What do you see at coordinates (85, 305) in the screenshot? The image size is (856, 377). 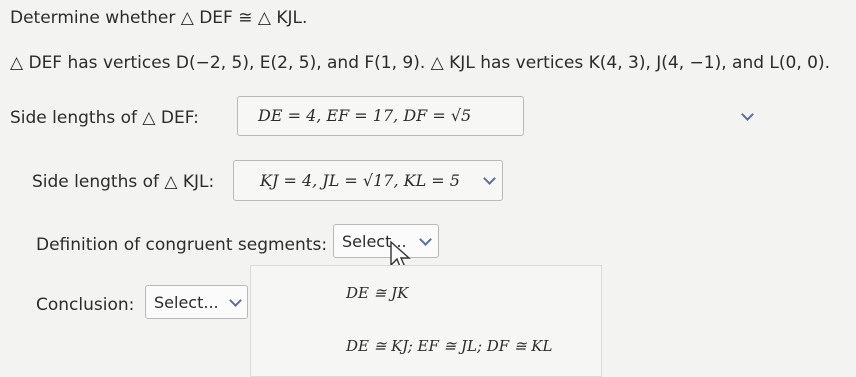 I see `conclusion-label: Conclusion:` at bounding box center [85, 305].